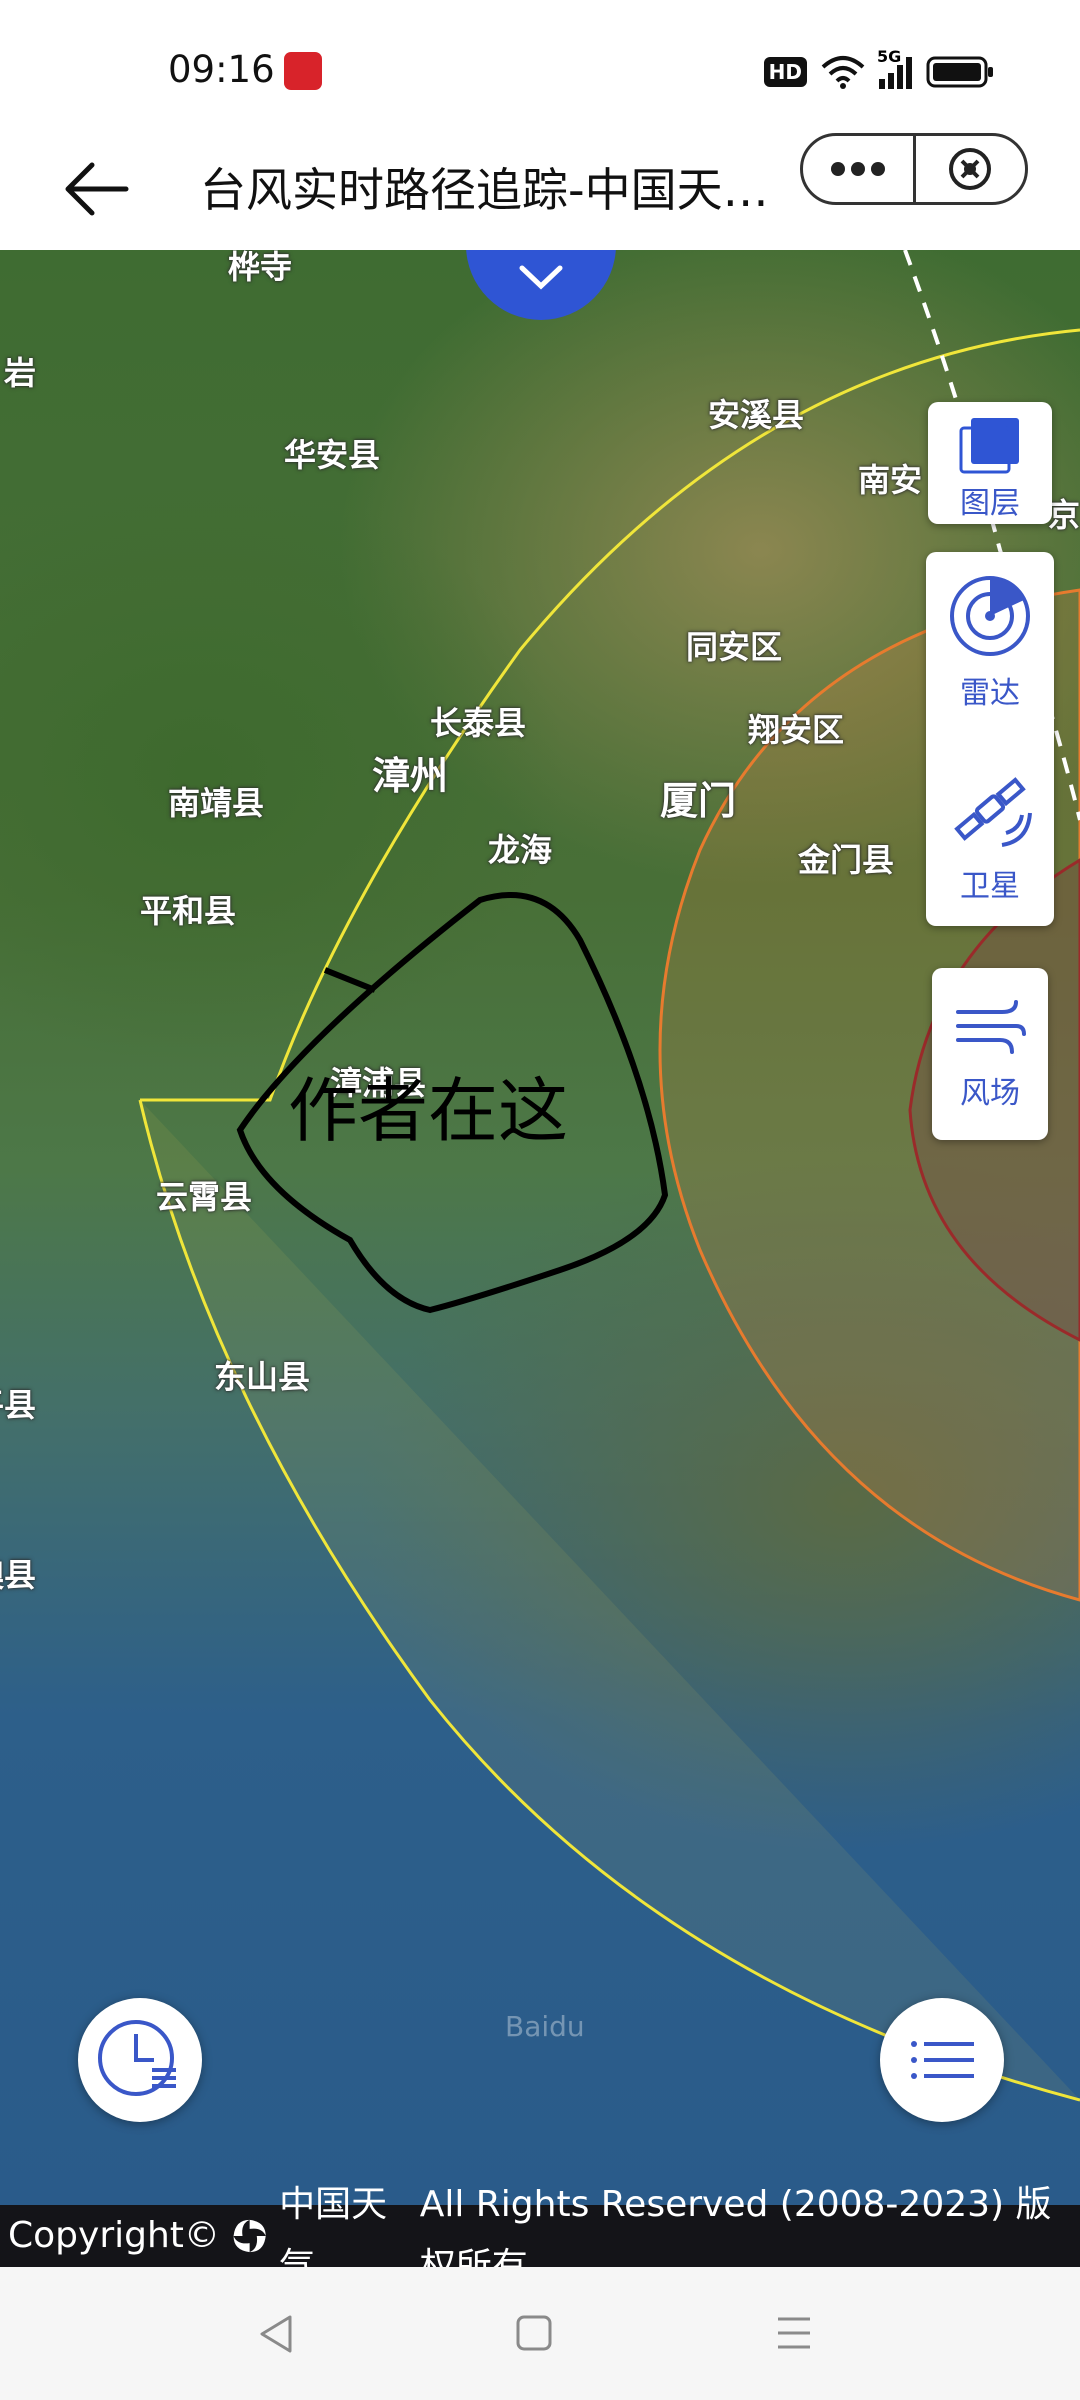 Image resolution: width=1080 pixels, height=2400 pixels. I want to click on back-button, so click(97, 189).